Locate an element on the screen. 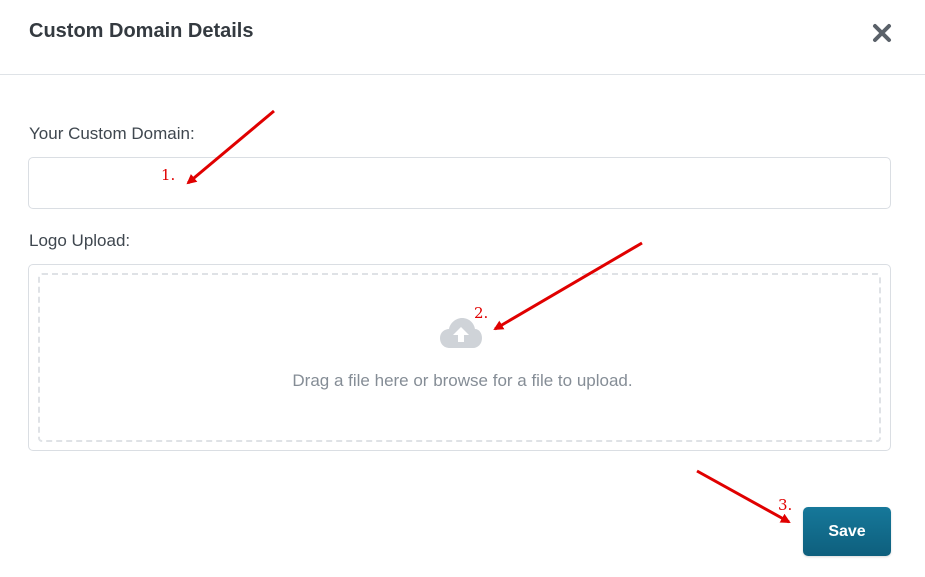 The width and height of the screenshot is (925, 577). close-icon is located at coordinates (882, 33).